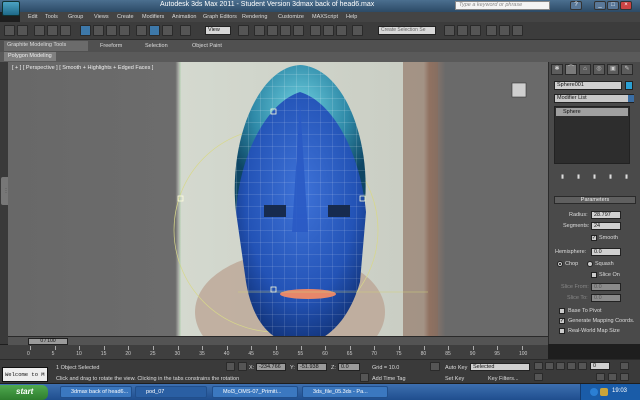 The image size is (640, 400). Describe the element at coordinates (576, 5) in the screenshot. I see `help-icon: ?` at that location.